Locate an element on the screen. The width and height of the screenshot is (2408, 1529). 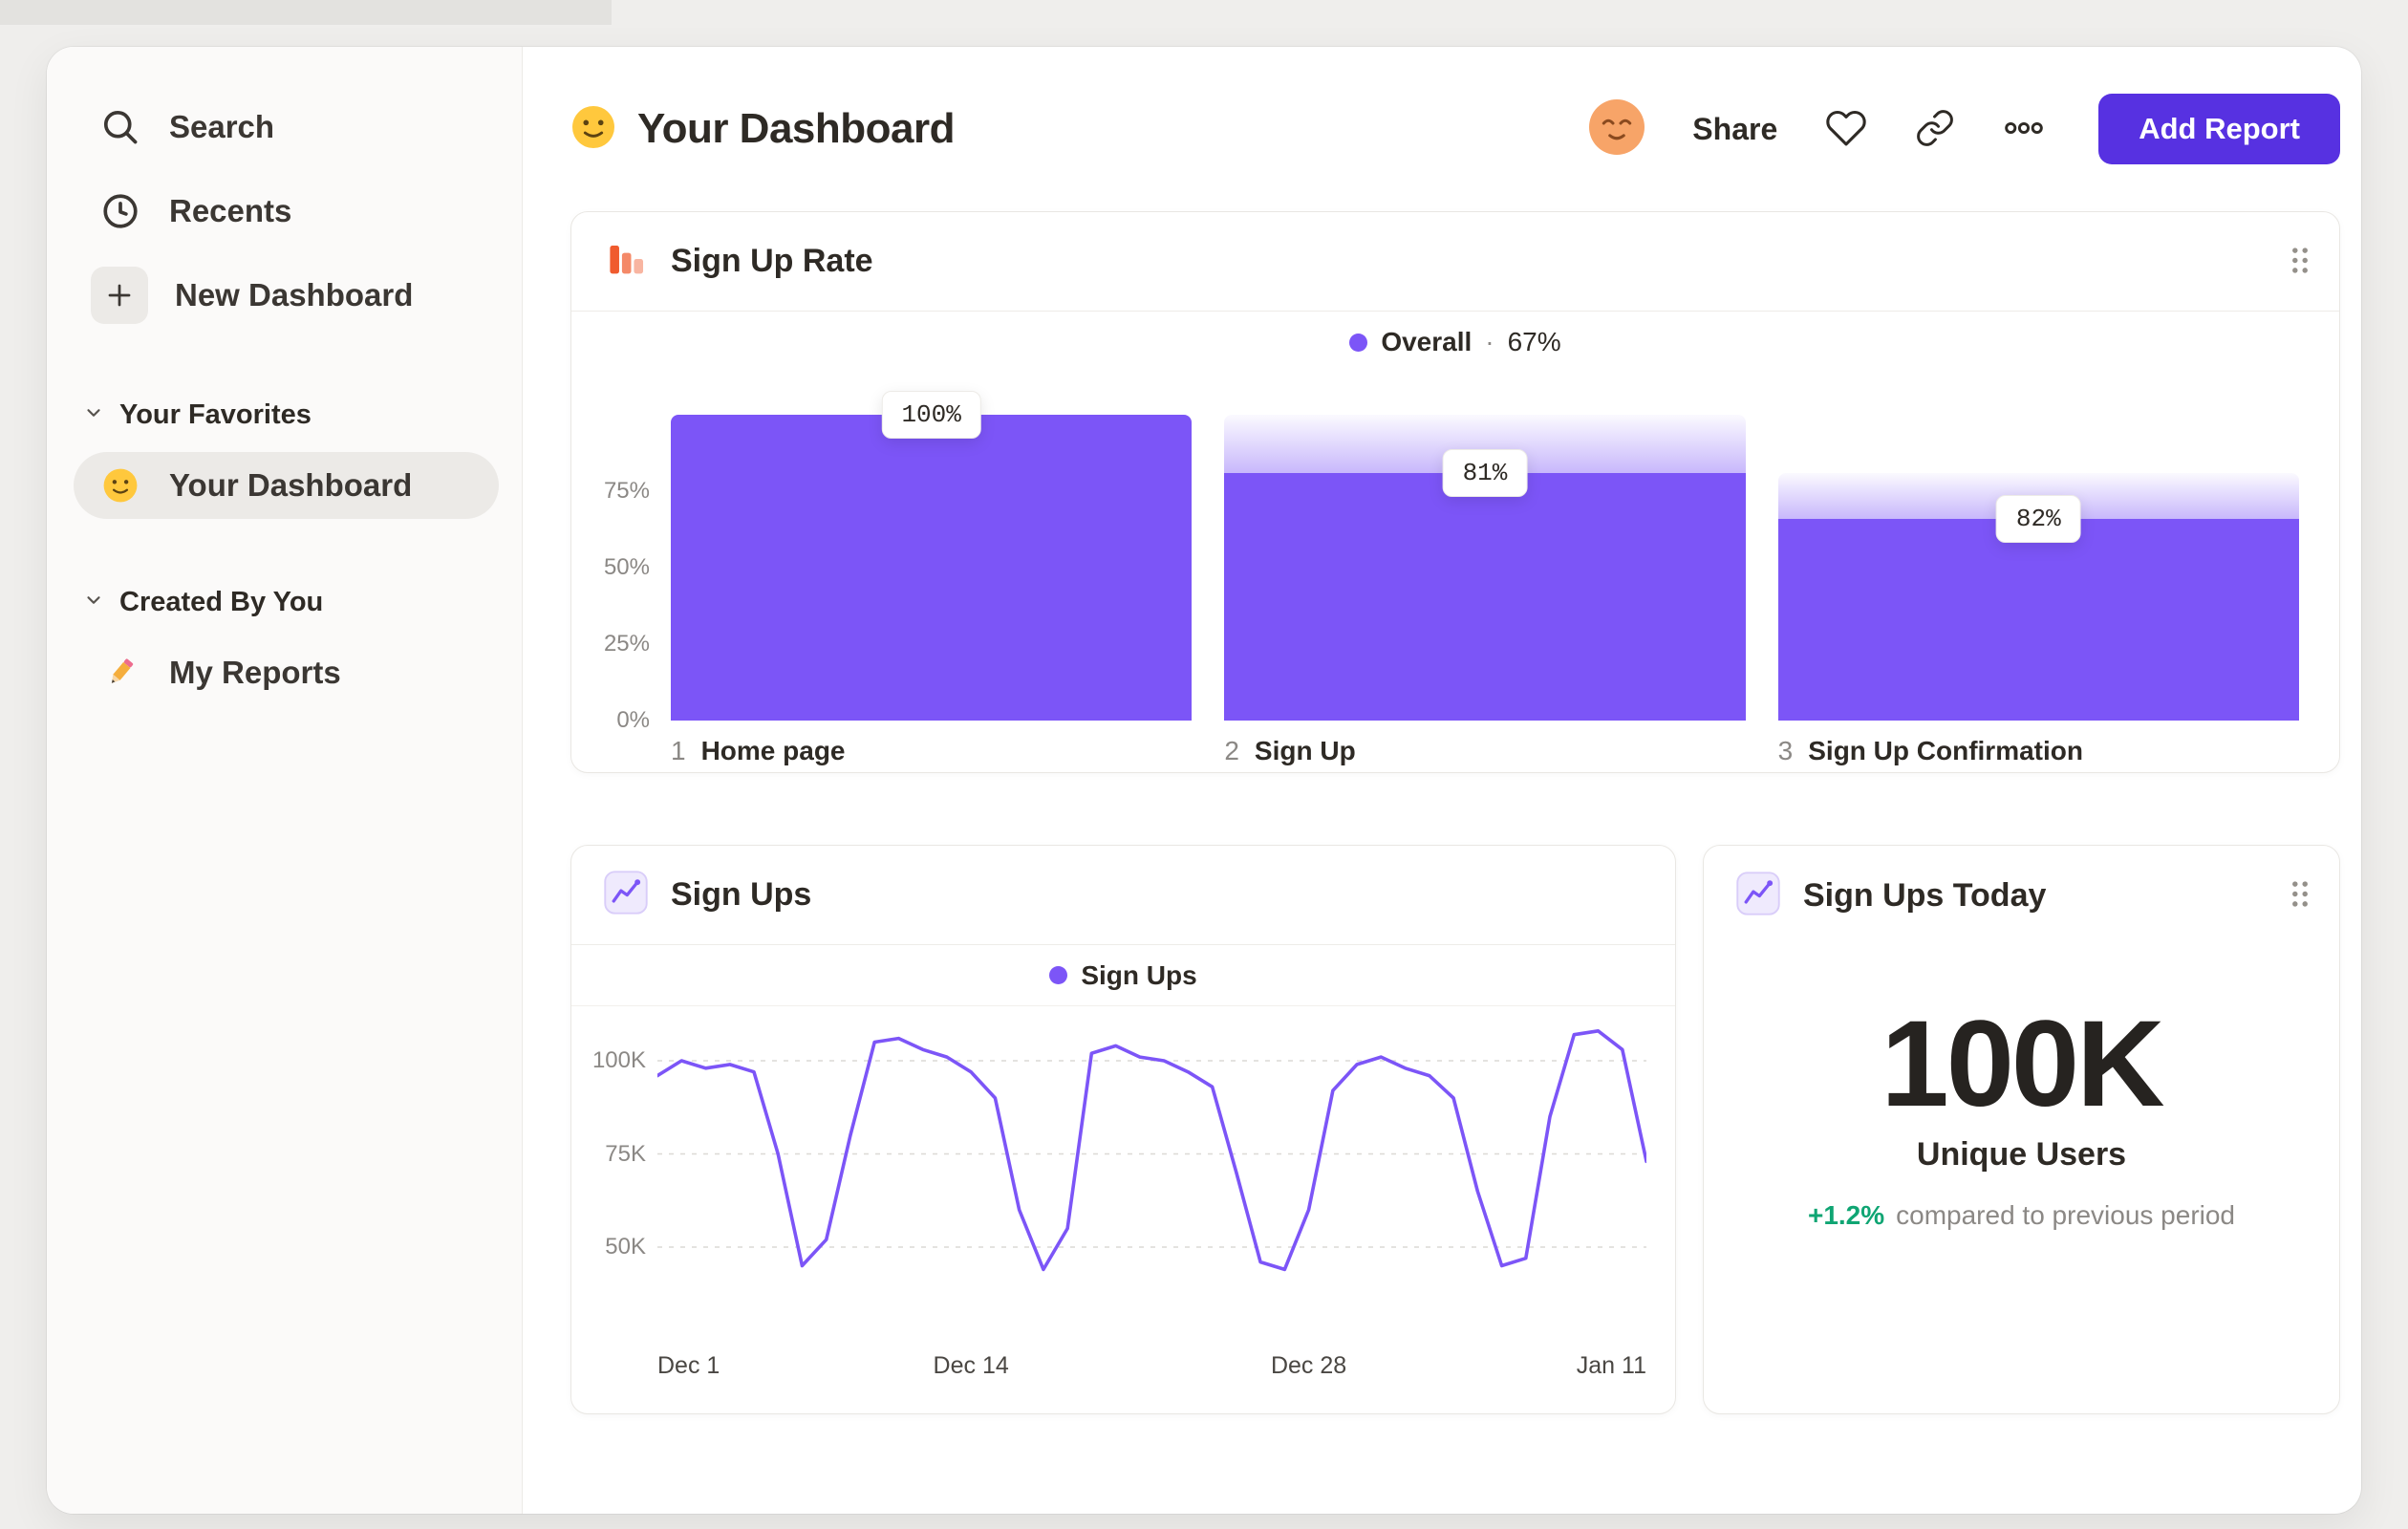
card-header: Sign Ups Today is located at coordinates (2022, 895).